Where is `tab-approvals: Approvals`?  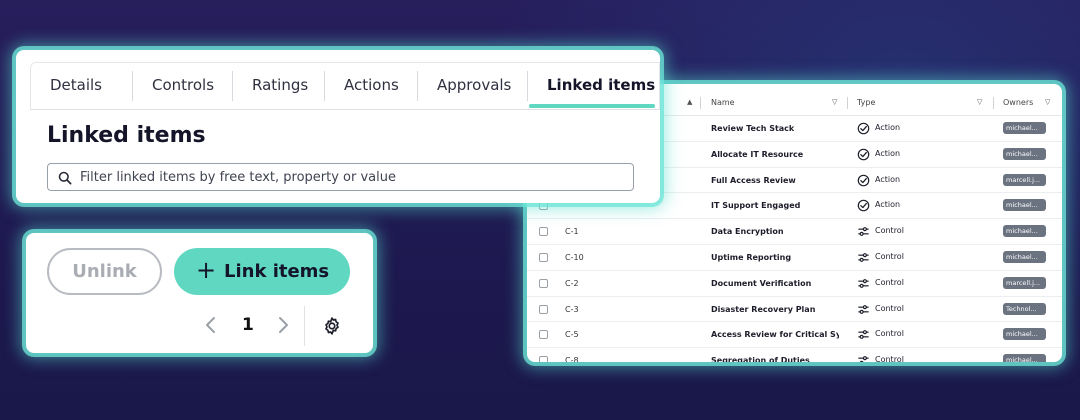
tab-approvals: Approvals is located at coordinates (474, 85).